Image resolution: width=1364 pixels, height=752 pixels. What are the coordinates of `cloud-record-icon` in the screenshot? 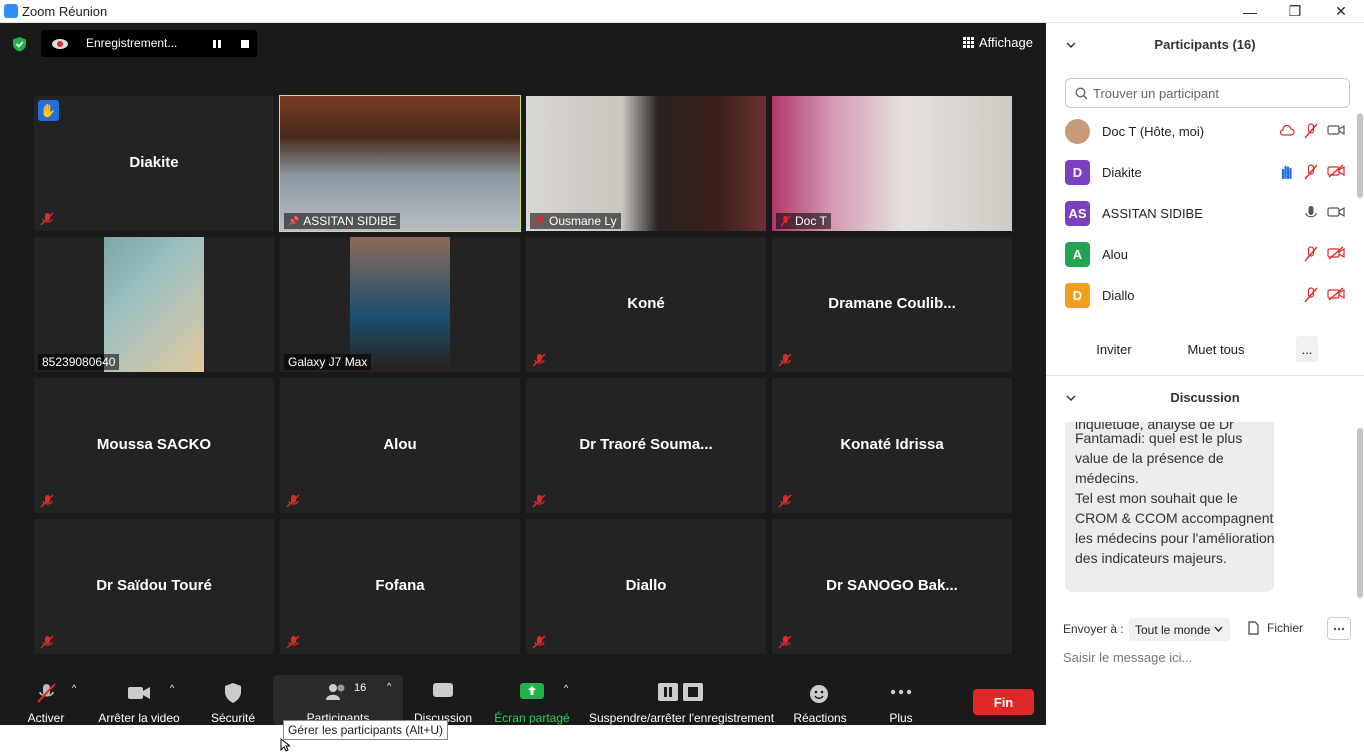 It's located at (60, 44).